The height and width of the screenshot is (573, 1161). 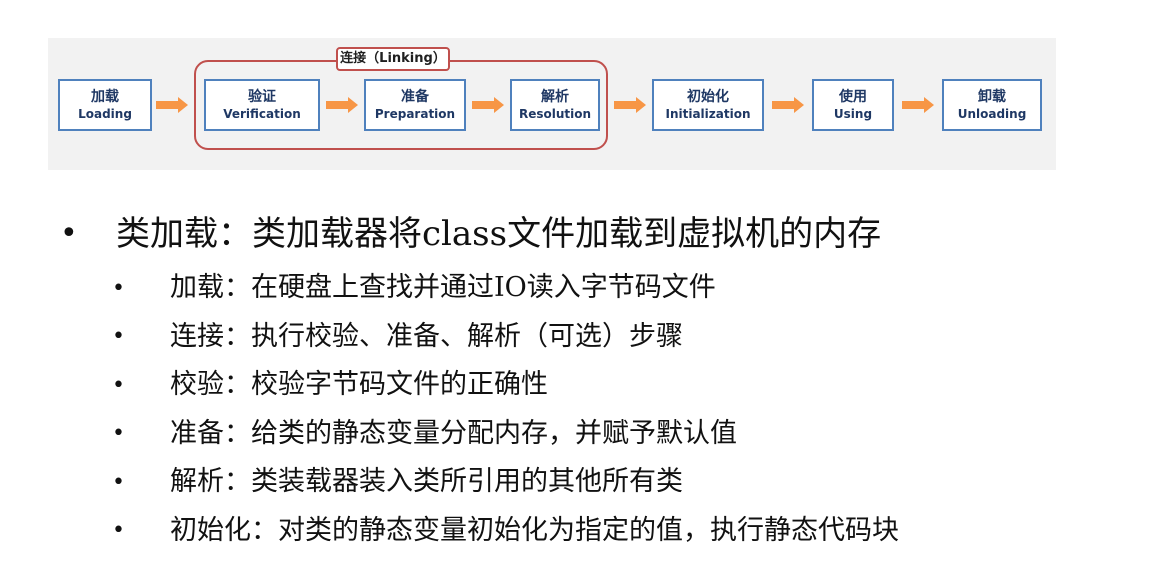 I want to click on list-item-text: 初始化：对类的静态变量初始化为指定的值，执行静态代码块, so click(x=534, y=530).